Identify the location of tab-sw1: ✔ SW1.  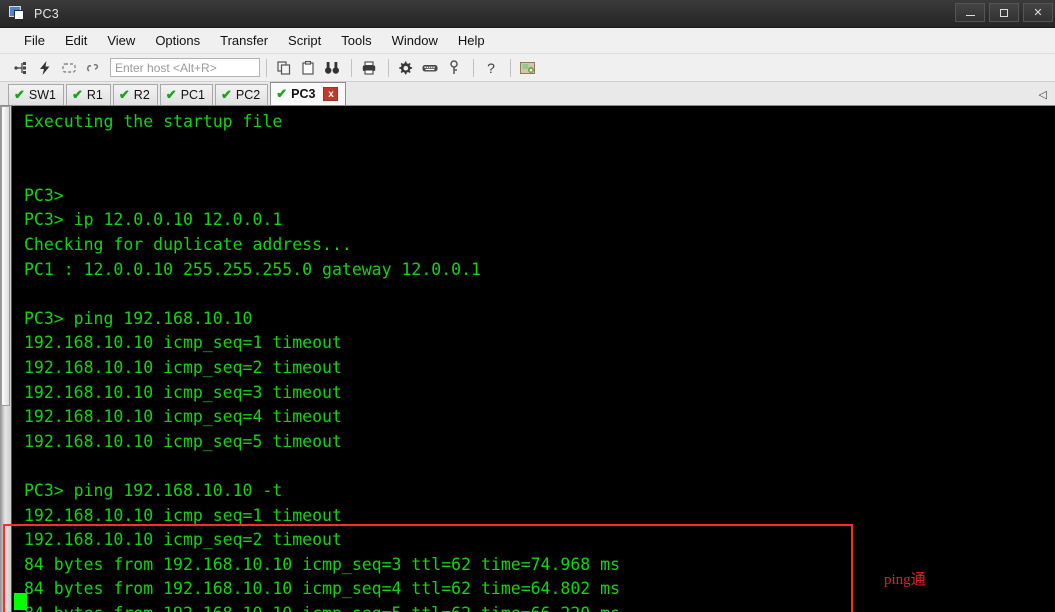
(36, 94).